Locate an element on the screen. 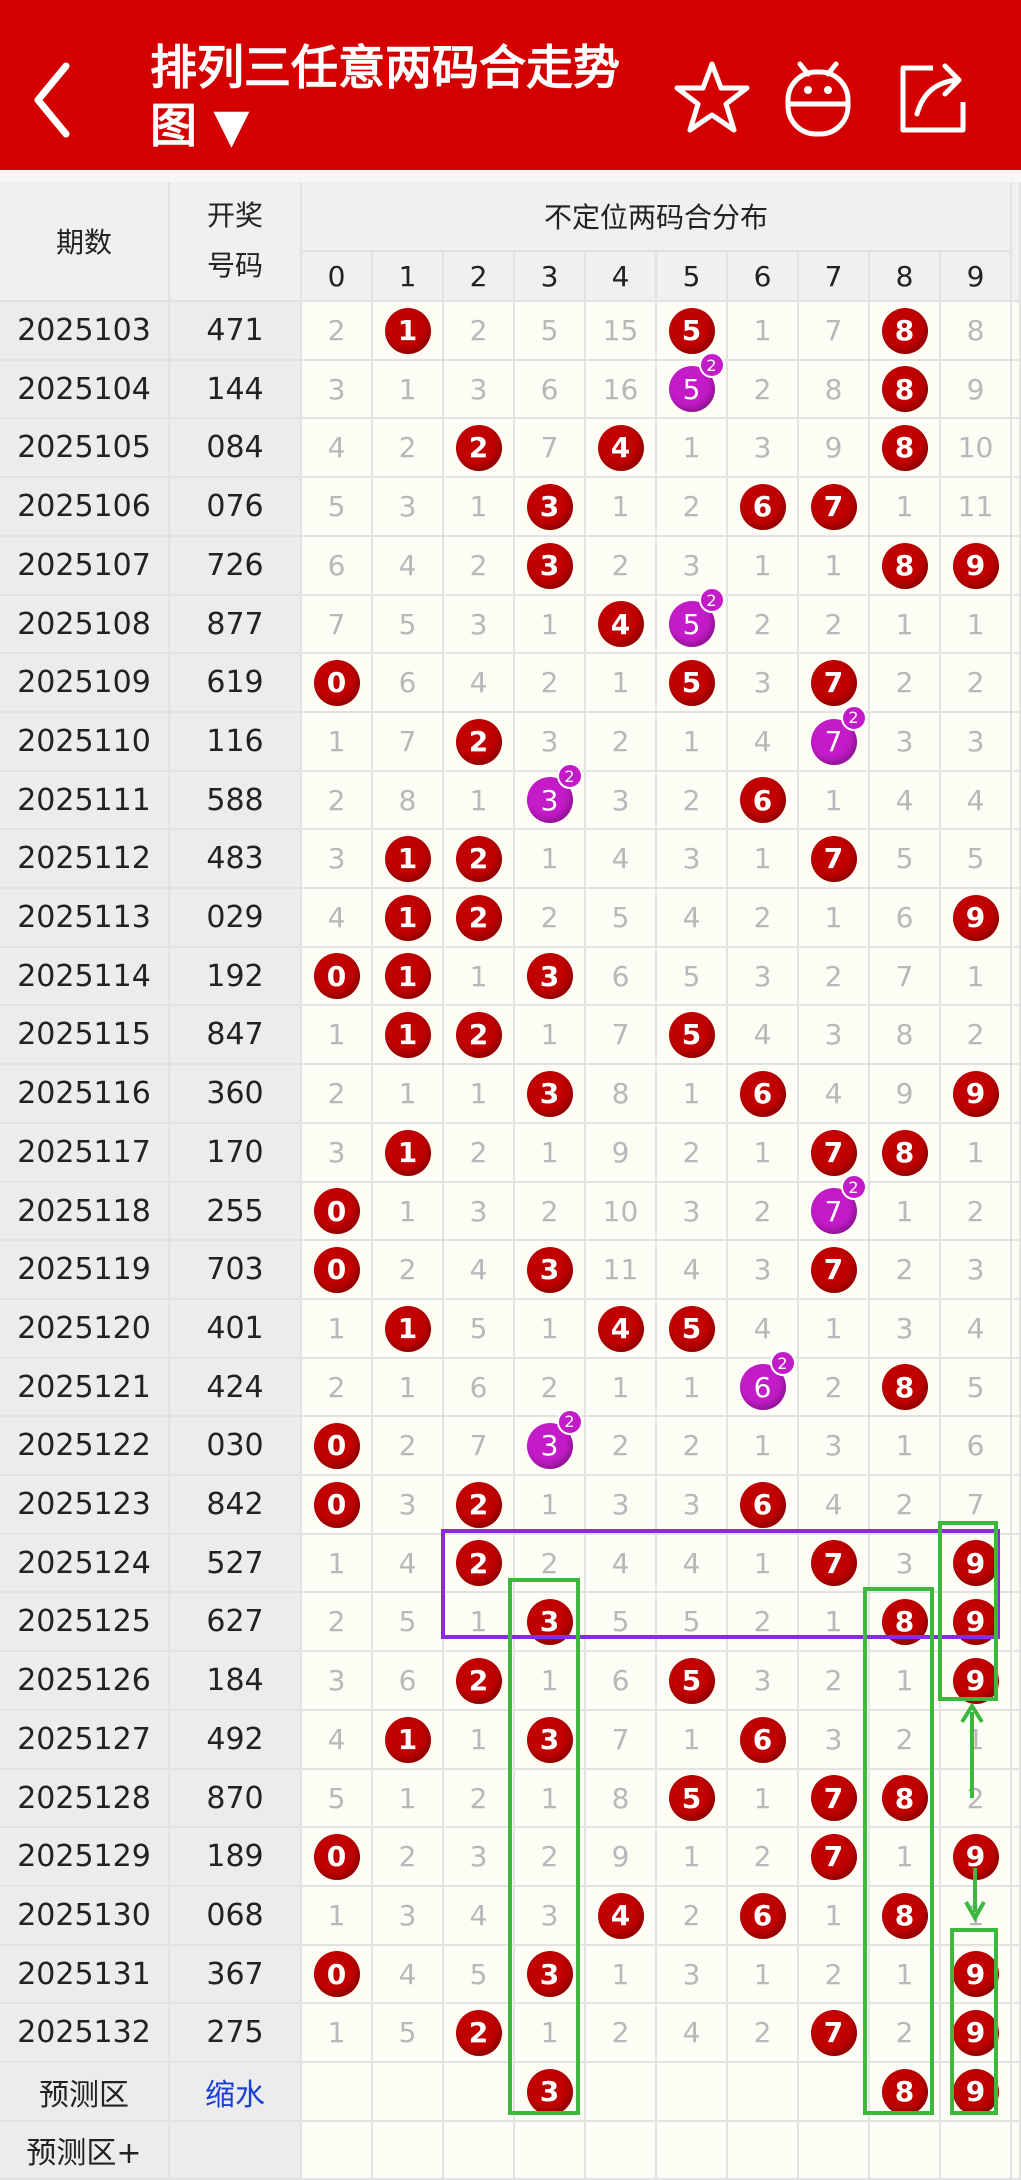 Image resolution: width=1021 pixels, height=2180 pixels. predict-shrink-link: 缩水 is located at coordinates (236, 2092).